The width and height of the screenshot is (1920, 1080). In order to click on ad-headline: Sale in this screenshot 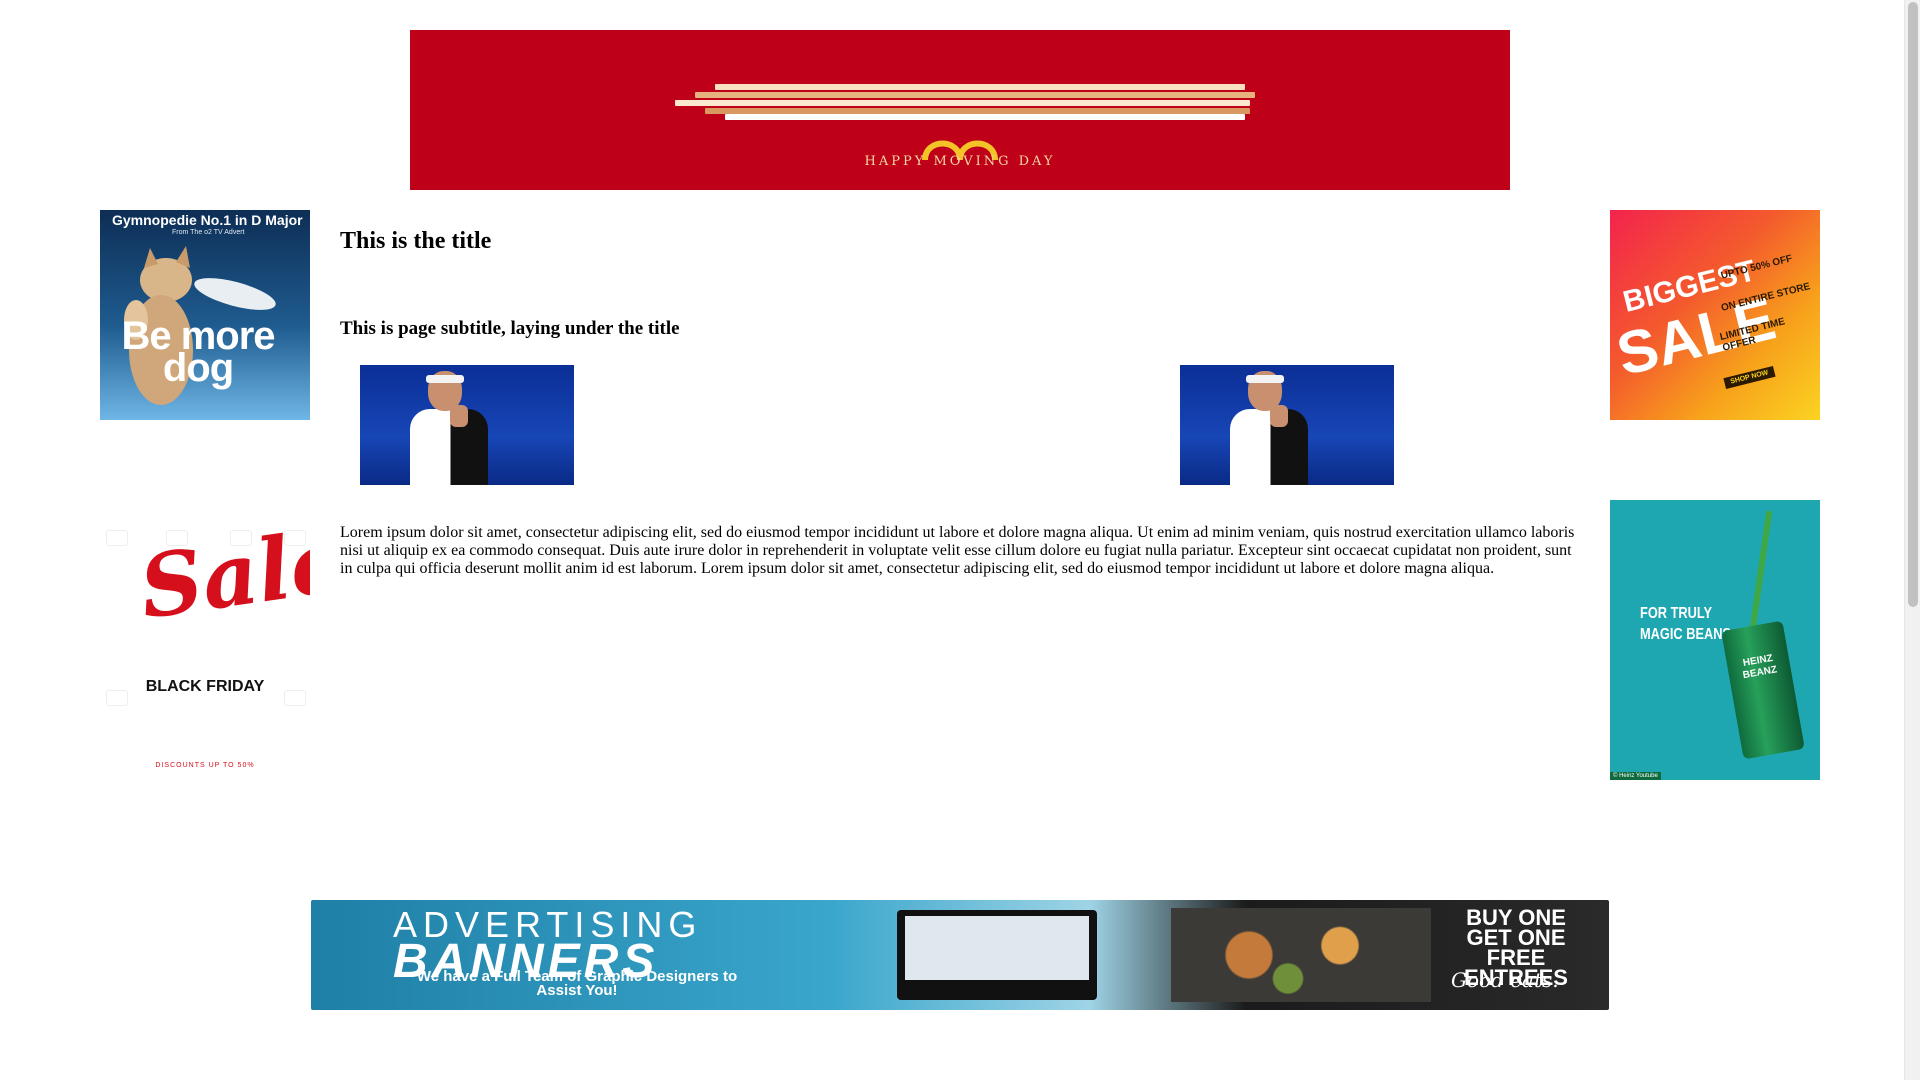, I will do `click(221, 574)`.